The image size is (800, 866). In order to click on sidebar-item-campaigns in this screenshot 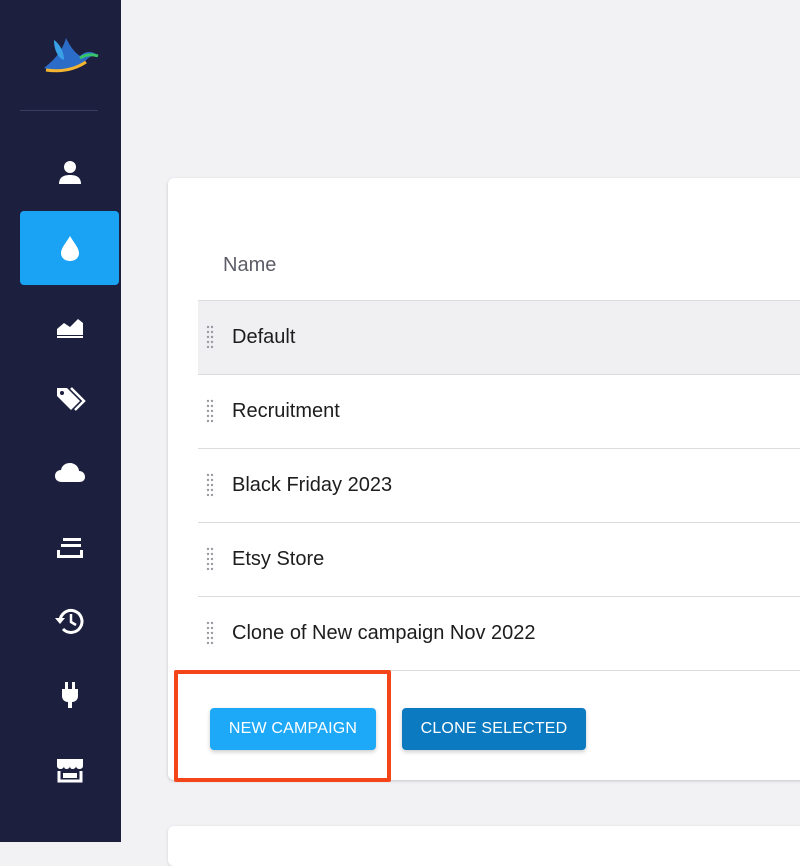, I will do `click(69, 248)`.